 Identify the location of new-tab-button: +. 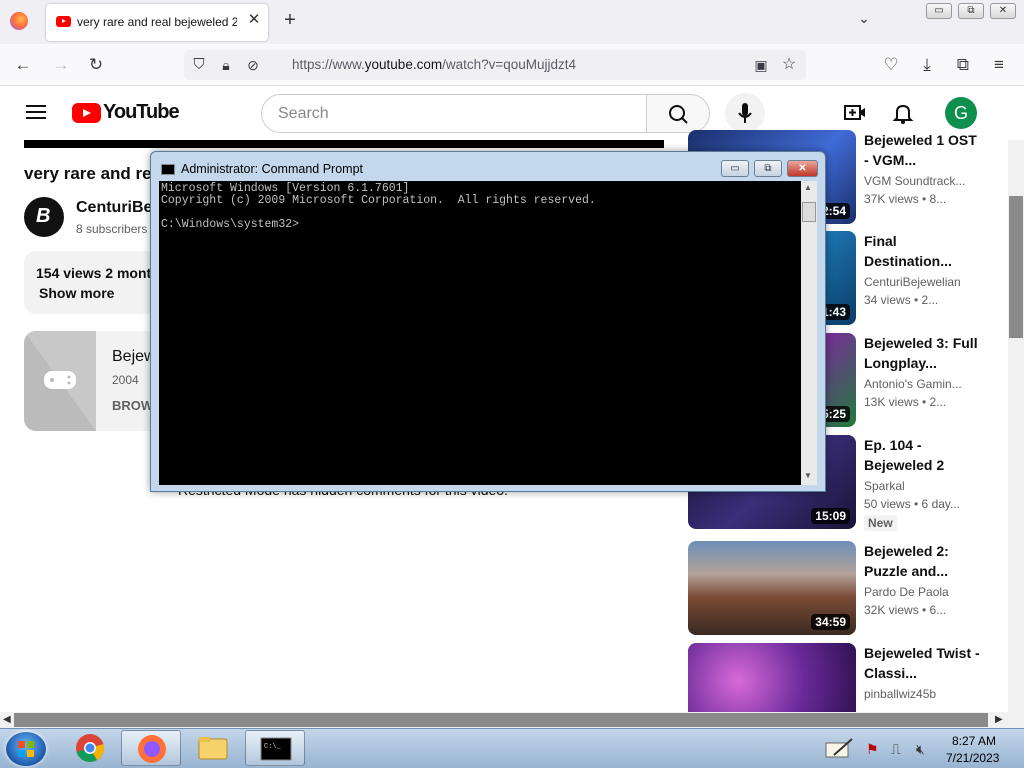
(290, 20).